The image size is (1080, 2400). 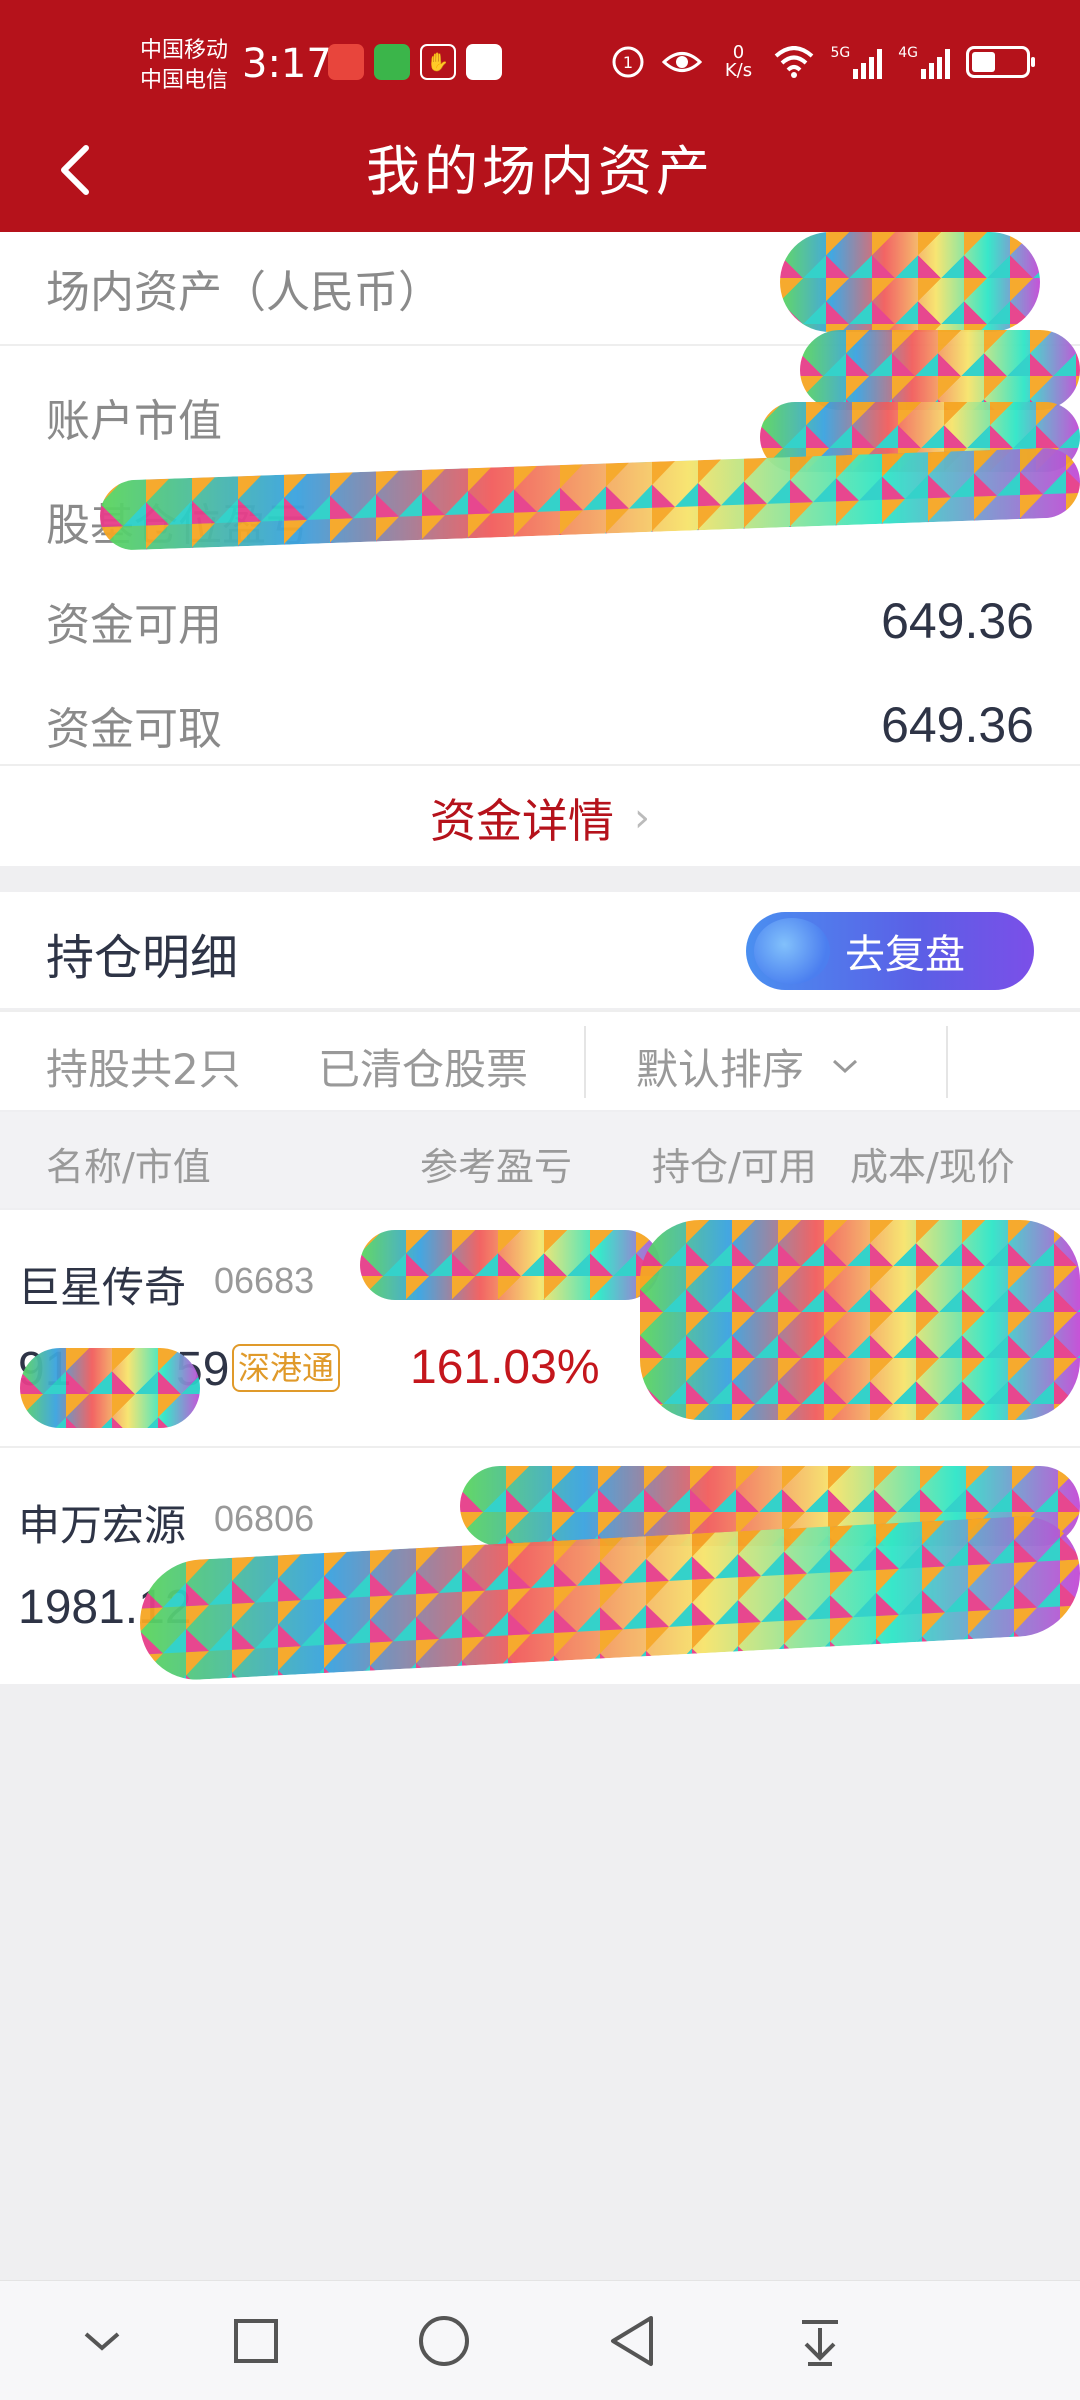 I want to click on stock-name: 巨星传奇, so click(x=102, y=1287).